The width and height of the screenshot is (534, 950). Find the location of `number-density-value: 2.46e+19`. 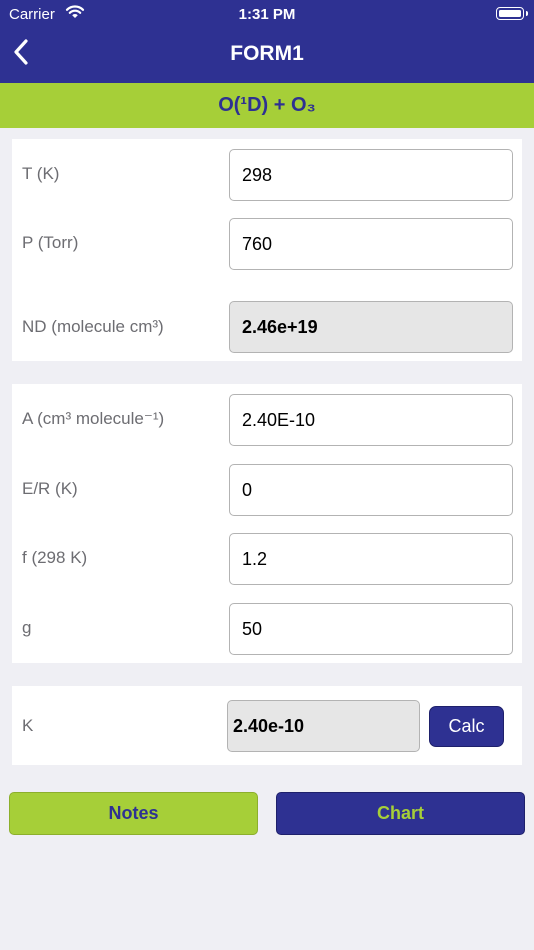

number-density-value: 2.46e+19 is located at coordinates (371, 327).